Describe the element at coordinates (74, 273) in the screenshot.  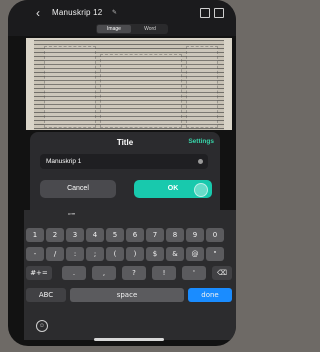
I see `key-period: .` at that location.